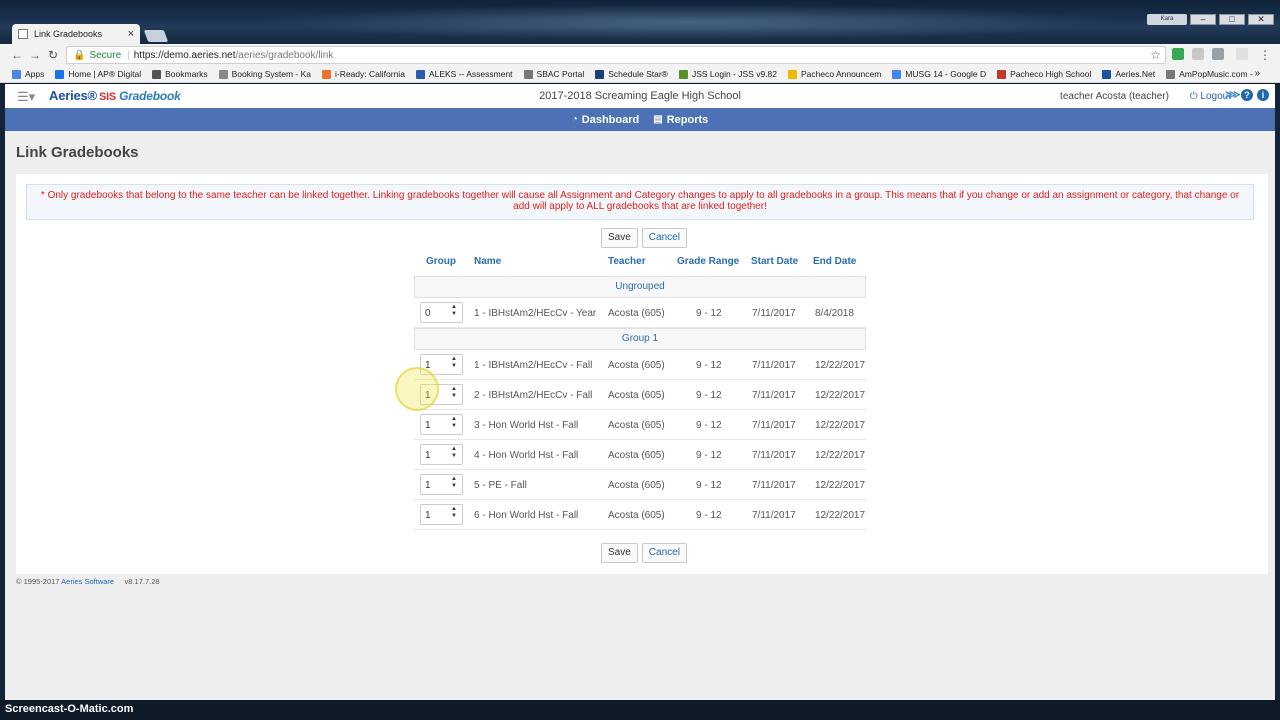 The width and height of the screenshot is (1280, 720). I want to click on bookmark-item: Pacheco Announcem, so click(834, 74).